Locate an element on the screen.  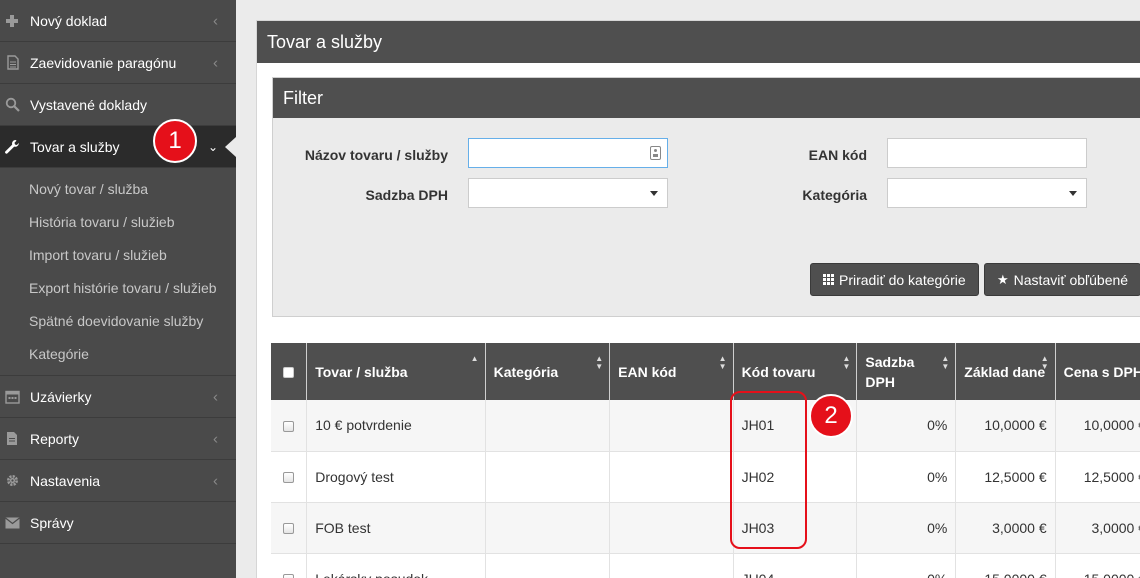
cell-product: FOB test is located at coordinates (396, 528).